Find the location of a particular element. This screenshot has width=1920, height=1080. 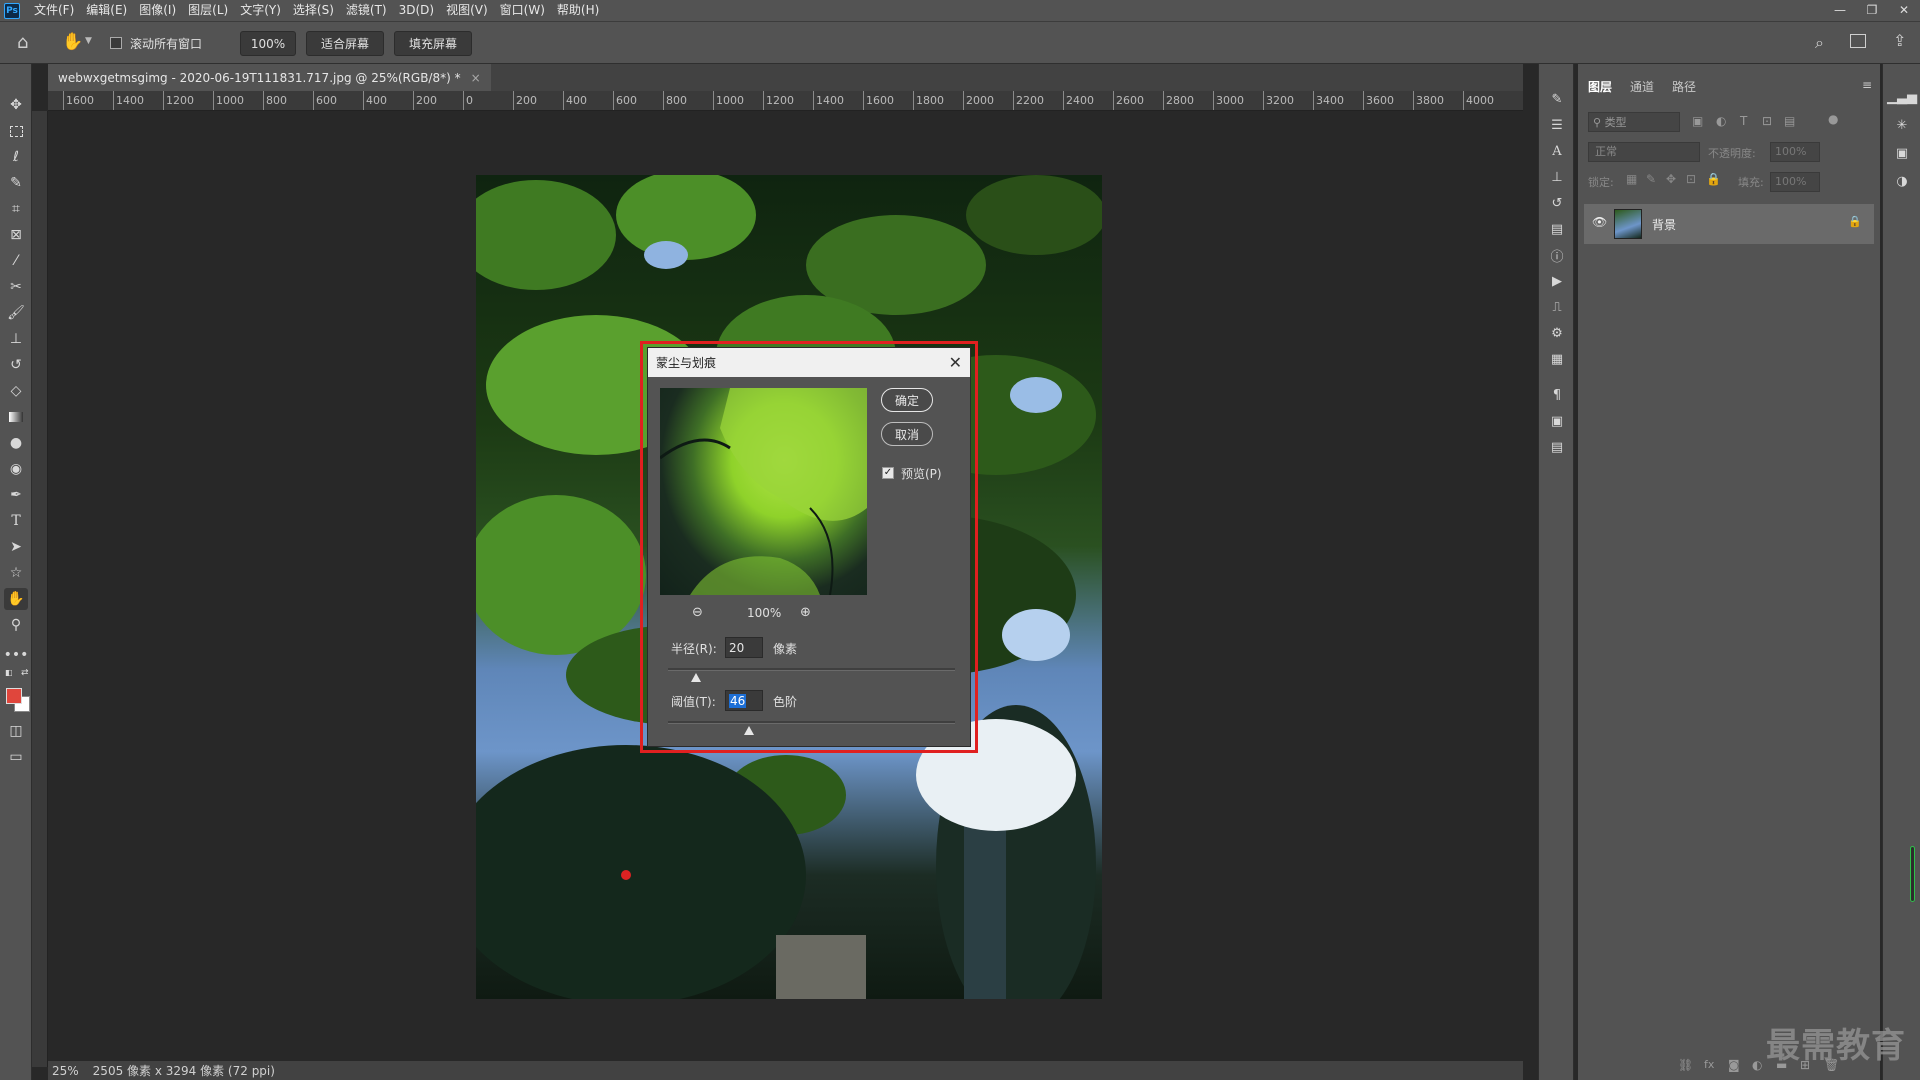

quick-mask-icon: ◫ is located at coordinates (16, 731).